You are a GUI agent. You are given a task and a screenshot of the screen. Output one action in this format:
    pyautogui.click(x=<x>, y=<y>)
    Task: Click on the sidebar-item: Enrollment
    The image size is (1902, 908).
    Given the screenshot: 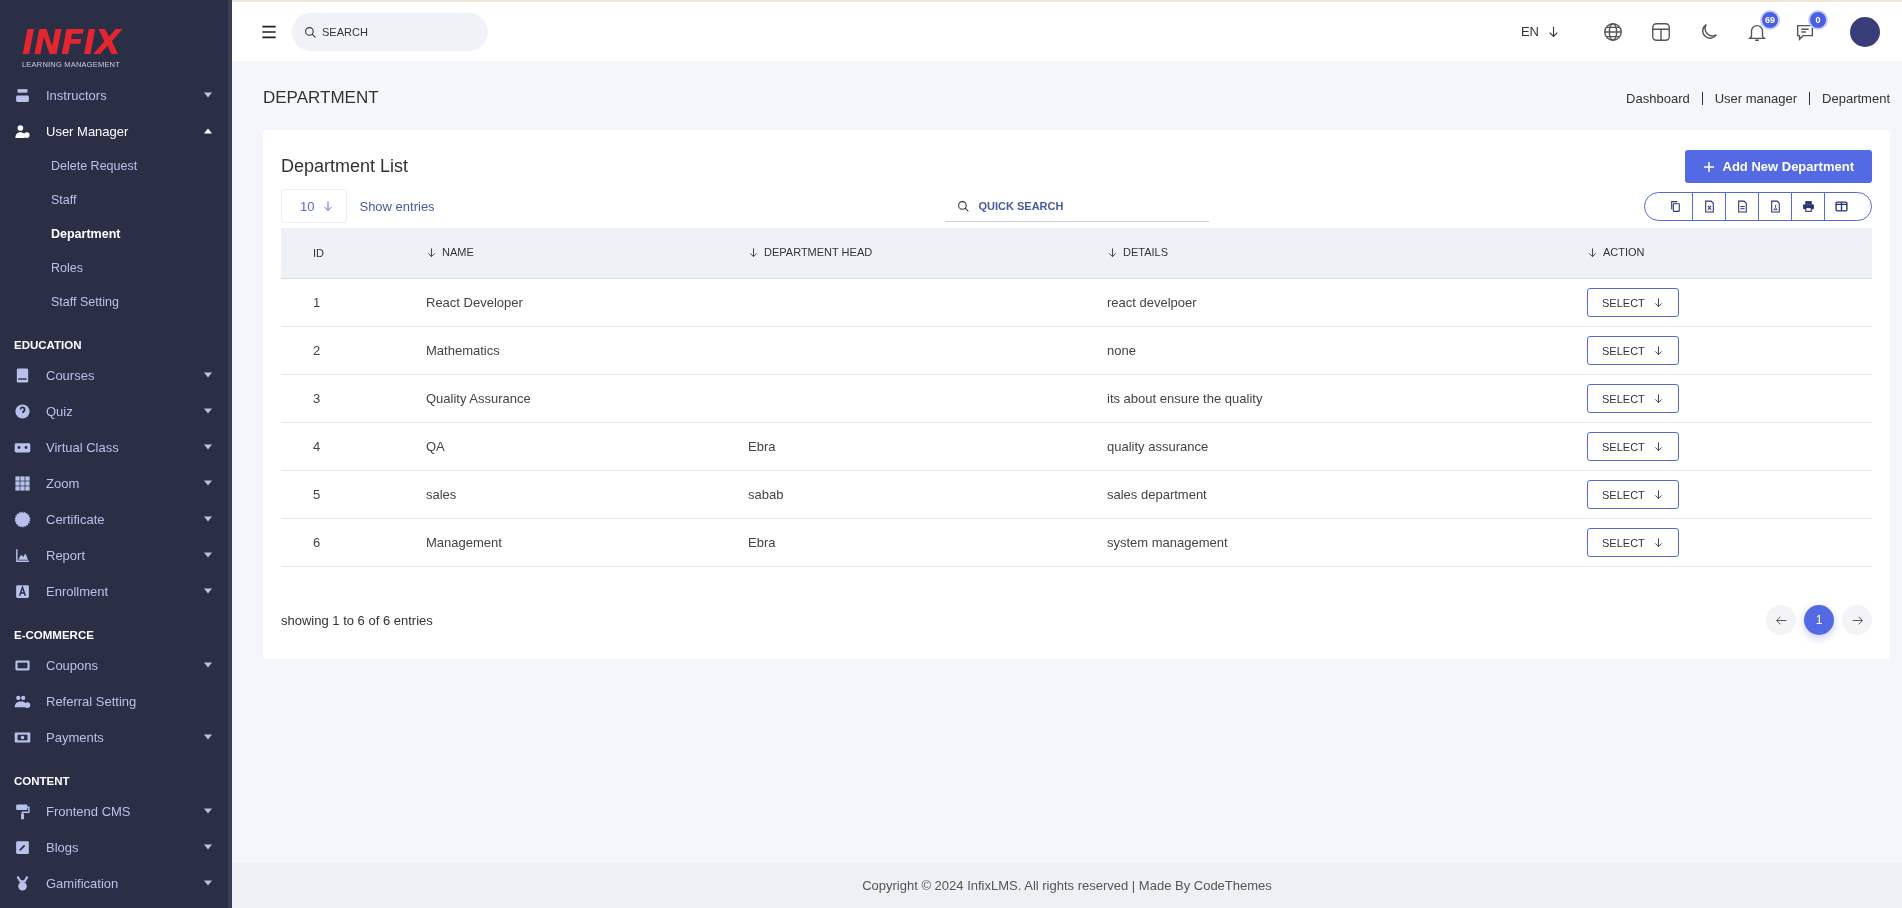 What is the action you would take?
    pyautogui.click(x=114, y=591)
    